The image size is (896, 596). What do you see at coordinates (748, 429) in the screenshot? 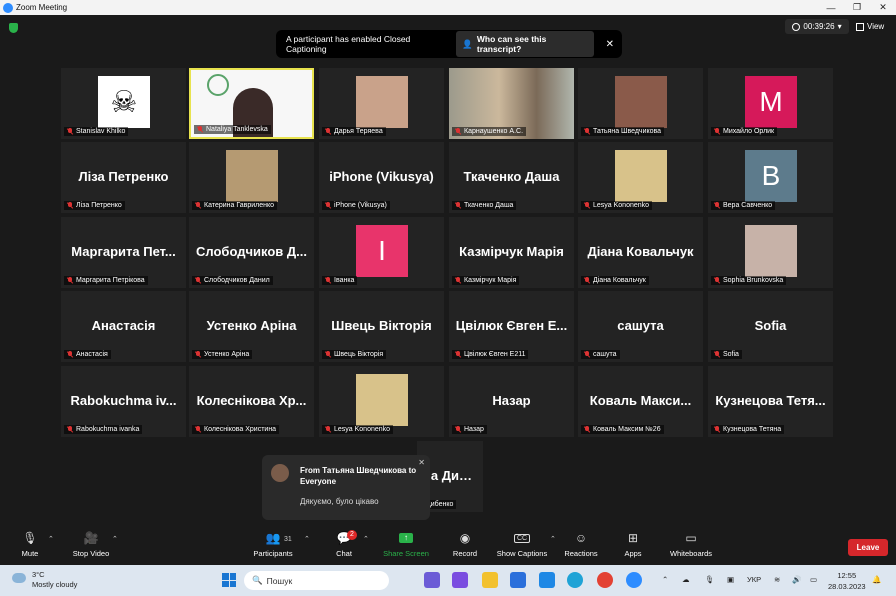
I see `tile-name-label: Кузнецова Тетяна` at bounding box center [748, 429].